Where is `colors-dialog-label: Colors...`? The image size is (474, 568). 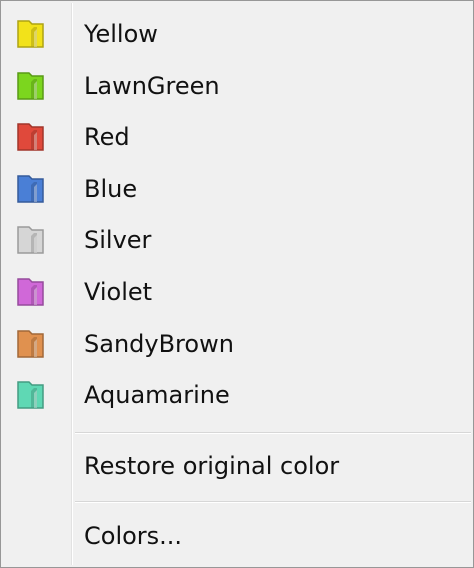 colors-dialog-label: Colors... is located at coordinates (133, 536).